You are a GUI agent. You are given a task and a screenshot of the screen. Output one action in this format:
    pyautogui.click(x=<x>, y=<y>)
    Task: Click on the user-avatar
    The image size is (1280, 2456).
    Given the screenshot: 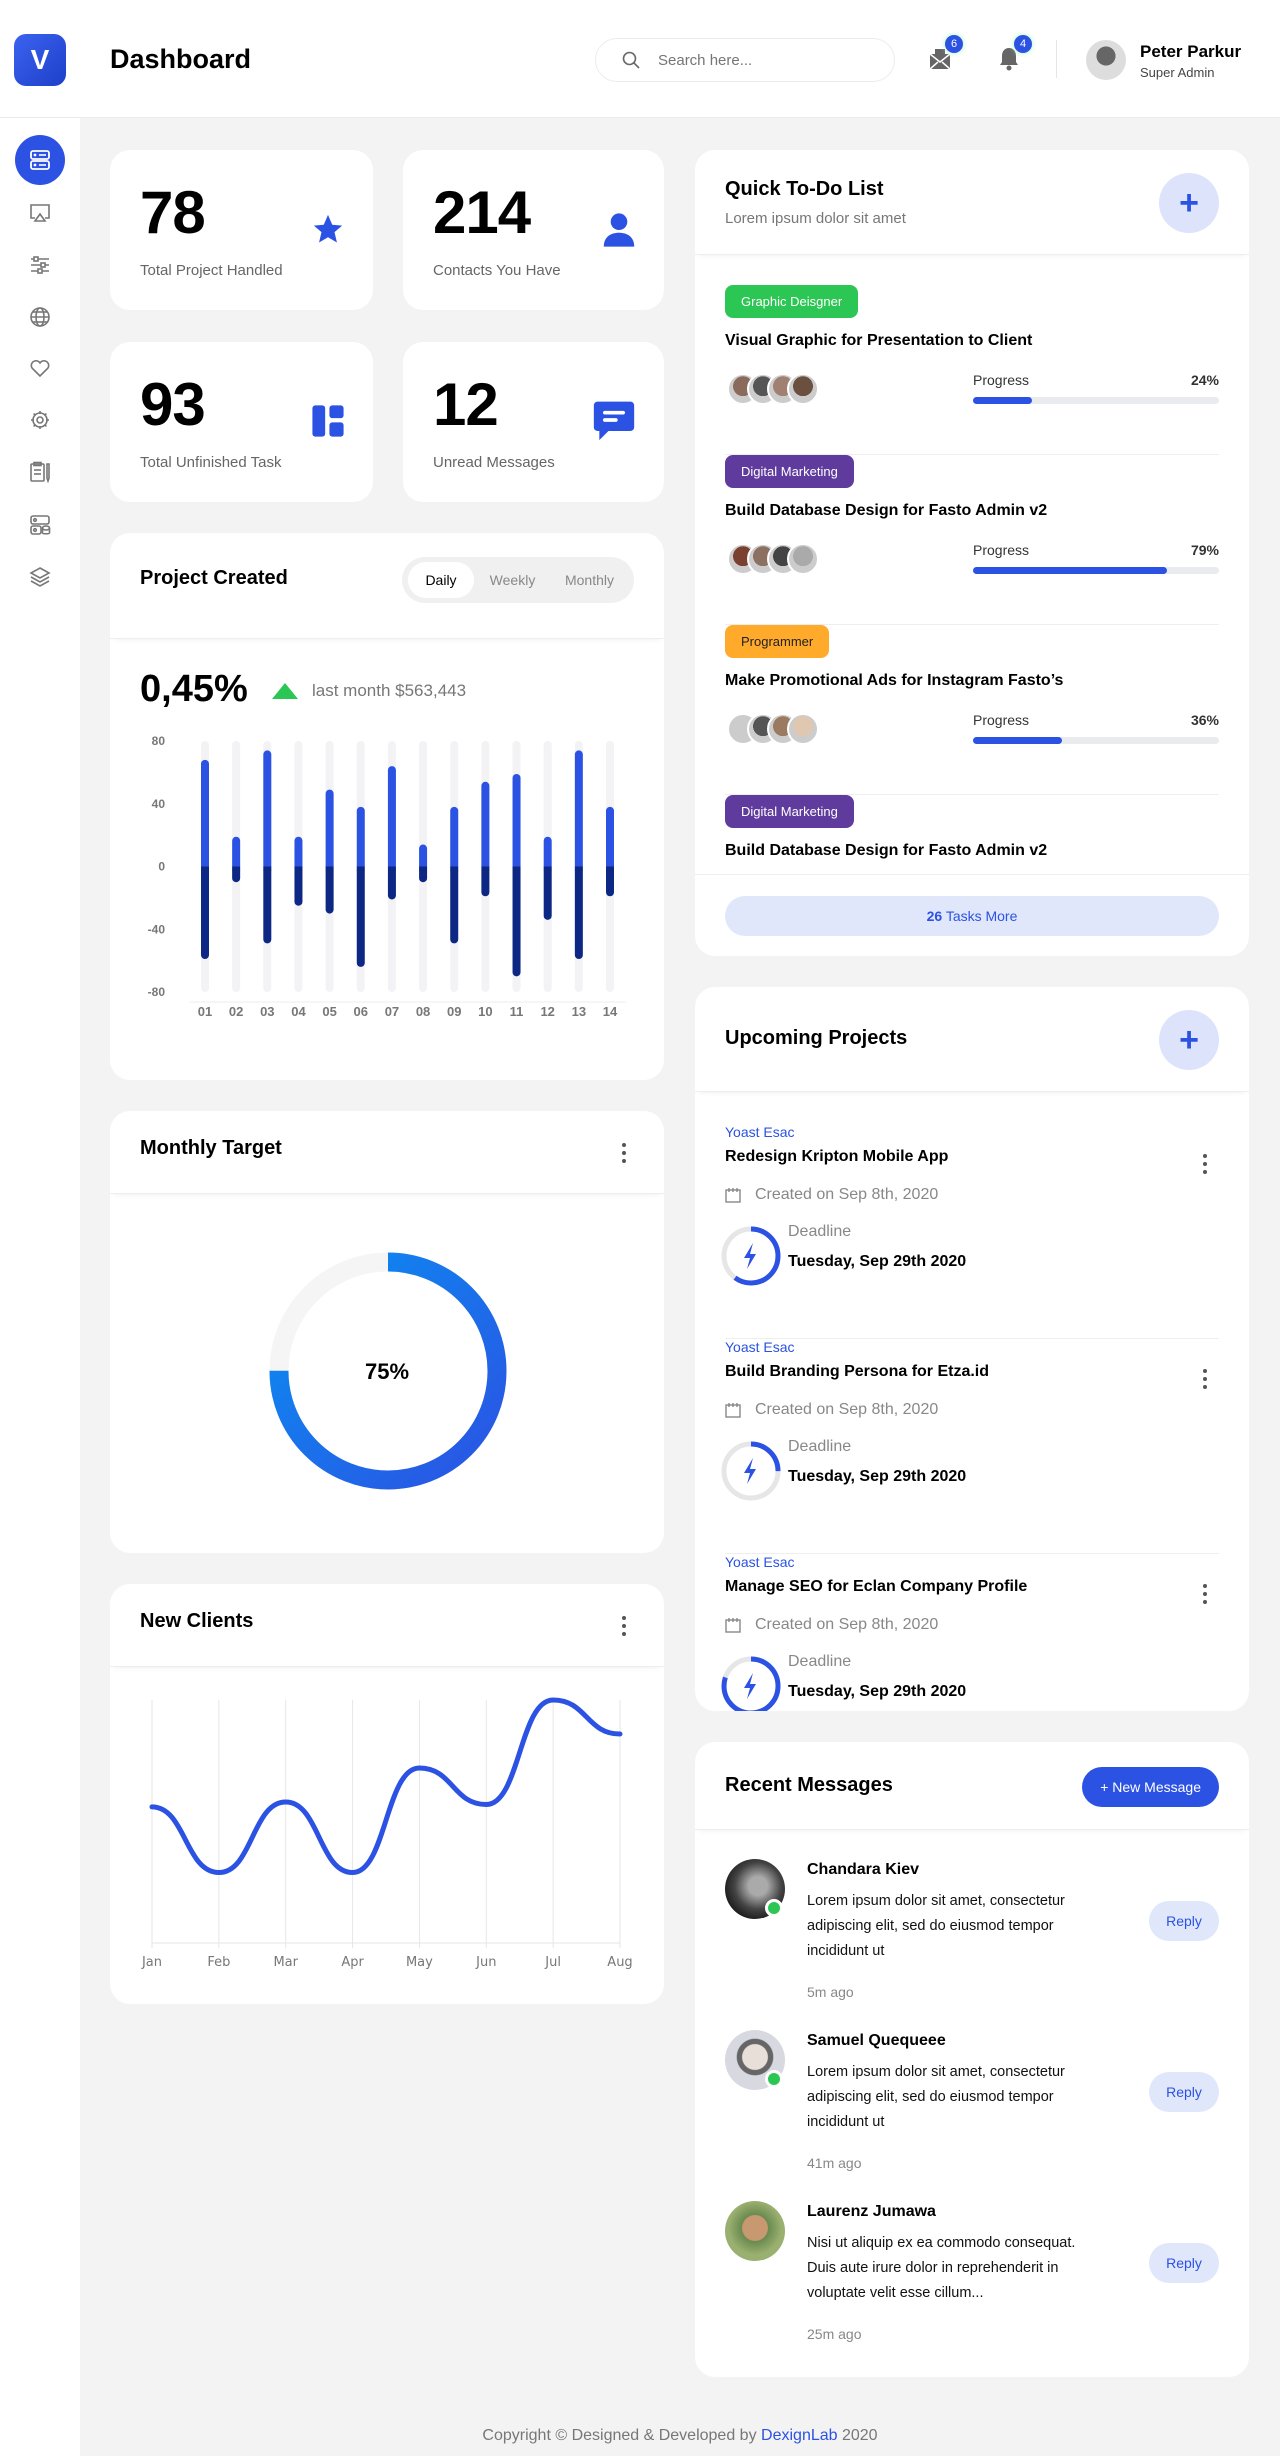 What is the action you would take?
    pyautogui.click(x=1106, y=60)
    